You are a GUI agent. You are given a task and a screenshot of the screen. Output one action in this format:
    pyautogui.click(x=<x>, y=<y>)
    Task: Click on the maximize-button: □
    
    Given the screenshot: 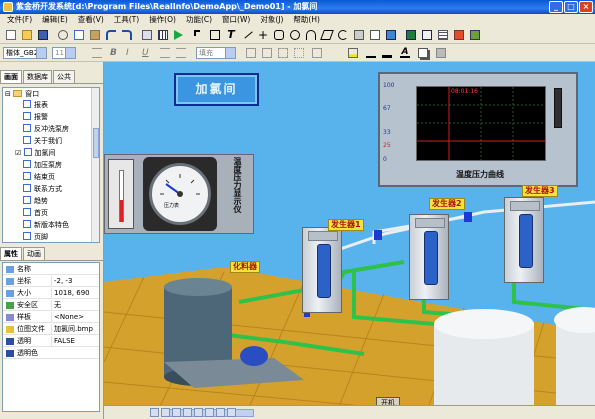 What is the action you would take?
    pyautogui.click(x=571, y=7)
    